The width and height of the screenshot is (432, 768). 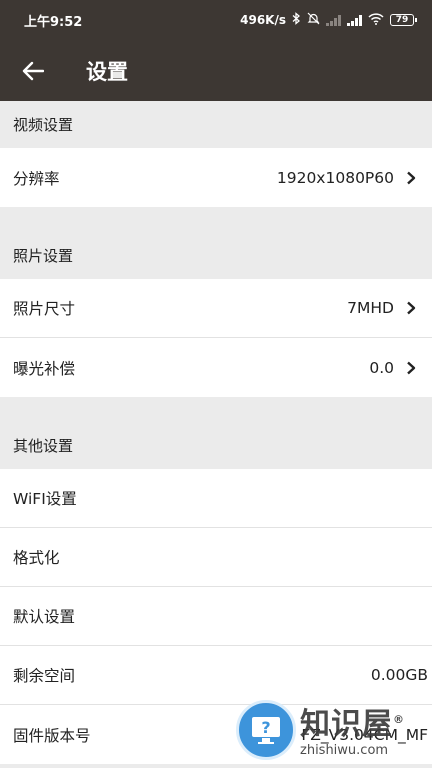 I want to click on back-arrow-icon, so click(x=33, y=70).